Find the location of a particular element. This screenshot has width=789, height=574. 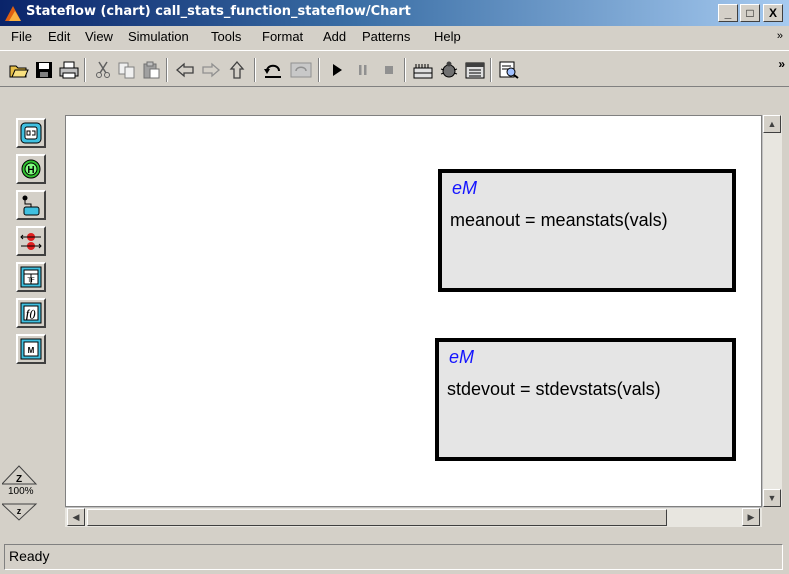

build-icon is located at coordinates (423, 70).